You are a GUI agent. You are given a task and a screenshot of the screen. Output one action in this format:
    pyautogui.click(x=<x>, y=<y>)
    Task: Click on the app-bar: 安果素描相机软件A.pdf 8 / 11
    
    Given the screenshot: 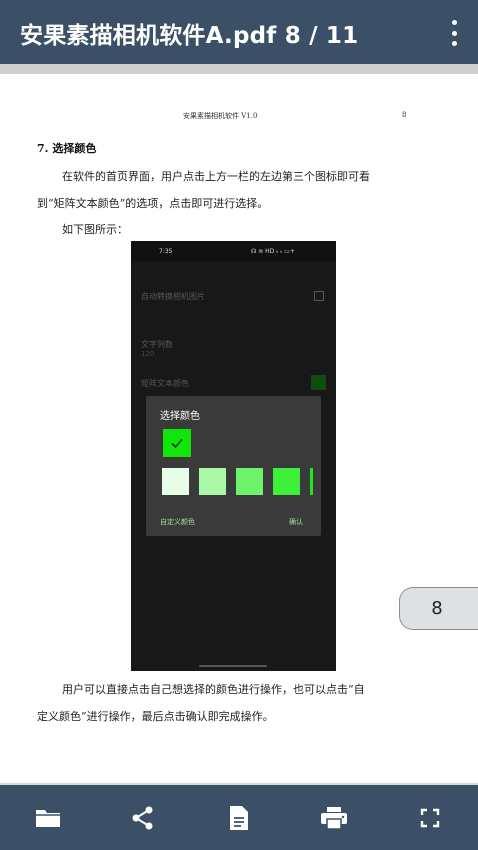 What is the action you would take?
    pyautogui.click(x=239, y=32)
    